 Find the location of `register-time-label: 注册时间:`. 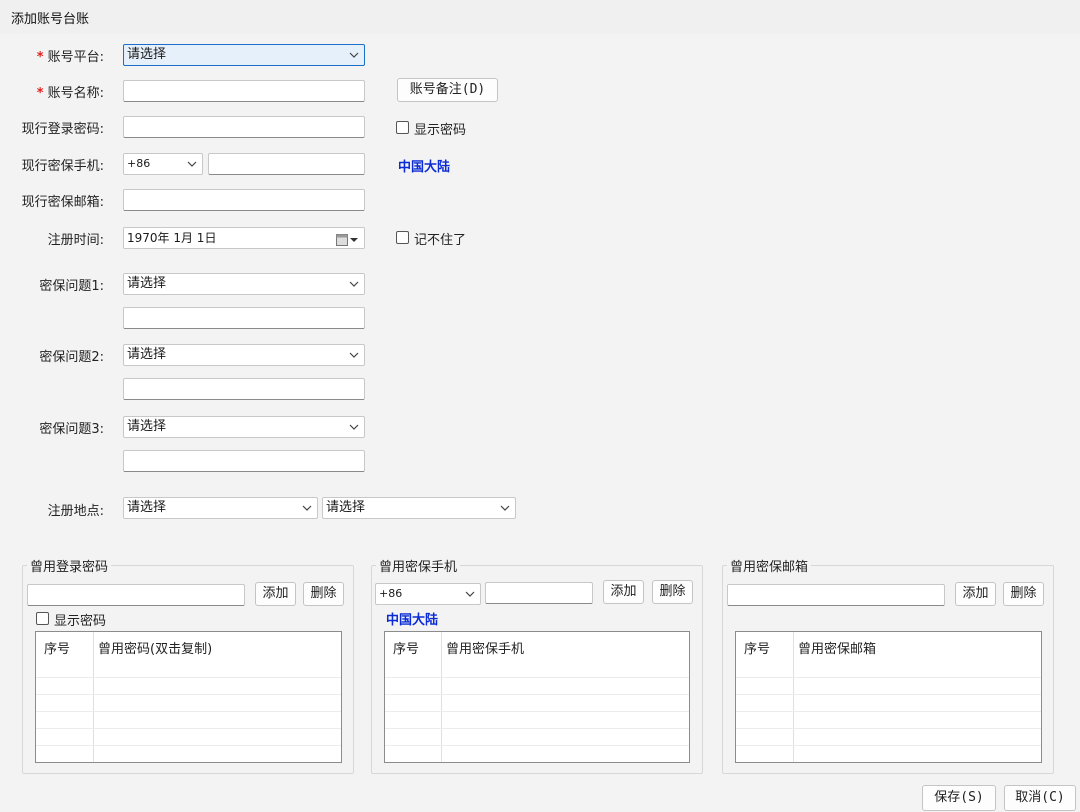

register-time-label: 注册时间: is located at coordinates (75, 240).